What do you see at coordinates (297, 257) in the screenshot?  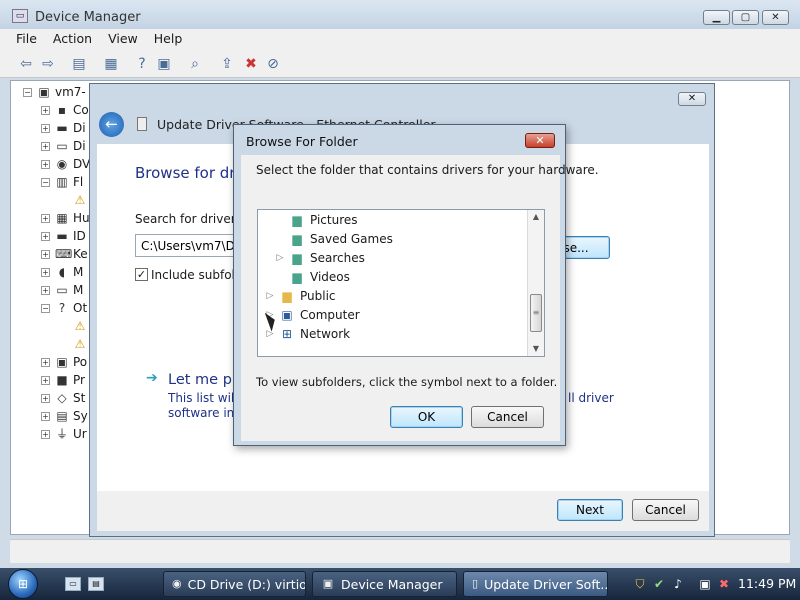 I see `searches-folder-icon: ▆` at bounding box center [297, 257].